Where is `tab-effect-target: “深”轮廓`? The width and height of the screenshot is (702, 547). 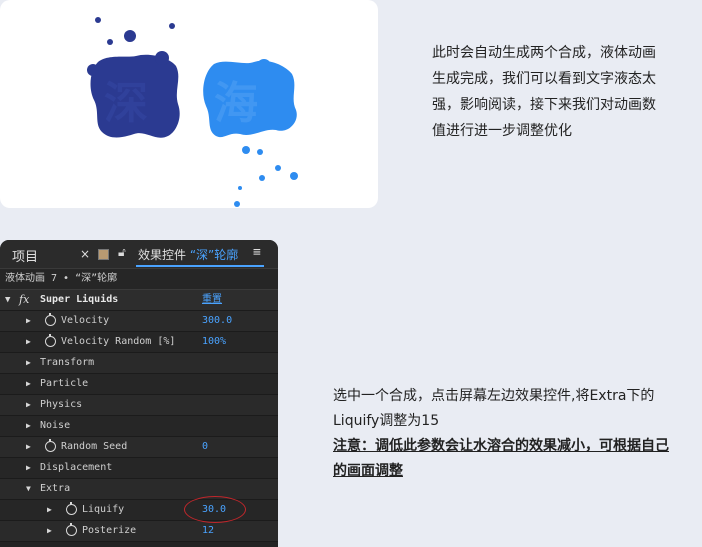 tab-effect-target: “深”轮廓 is located at coordinates (214, 255).